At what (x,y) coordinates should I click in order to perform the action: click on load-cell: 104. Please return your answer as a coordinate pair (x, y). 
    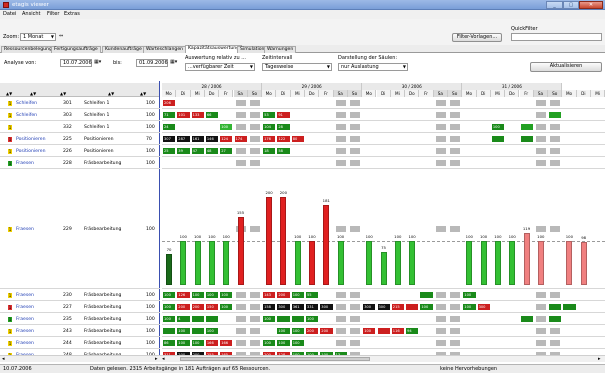
    Looking at the image, I should click on (269, 126).